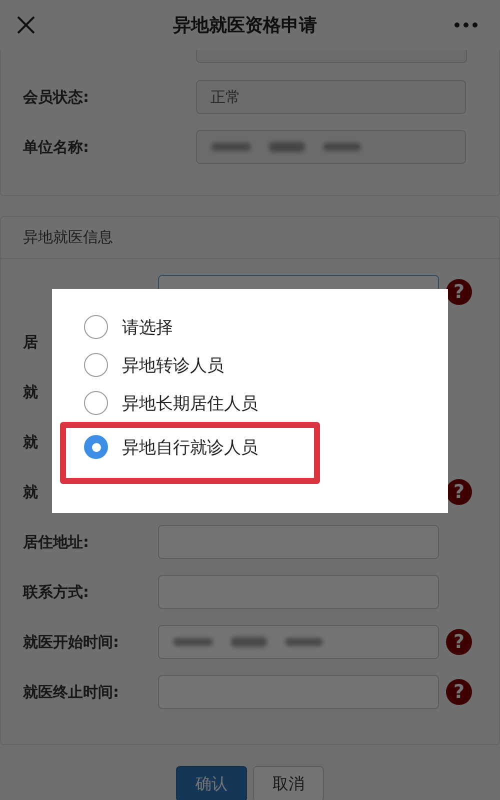 The image size is (500, 800). Describe the element at coordinates (26, 25) in the screenshot. I see `close-icon` at that location.